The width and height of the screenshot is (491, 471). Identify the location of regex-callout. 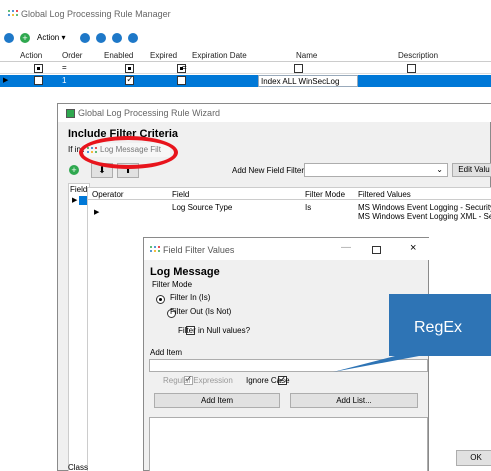
(412, 333).